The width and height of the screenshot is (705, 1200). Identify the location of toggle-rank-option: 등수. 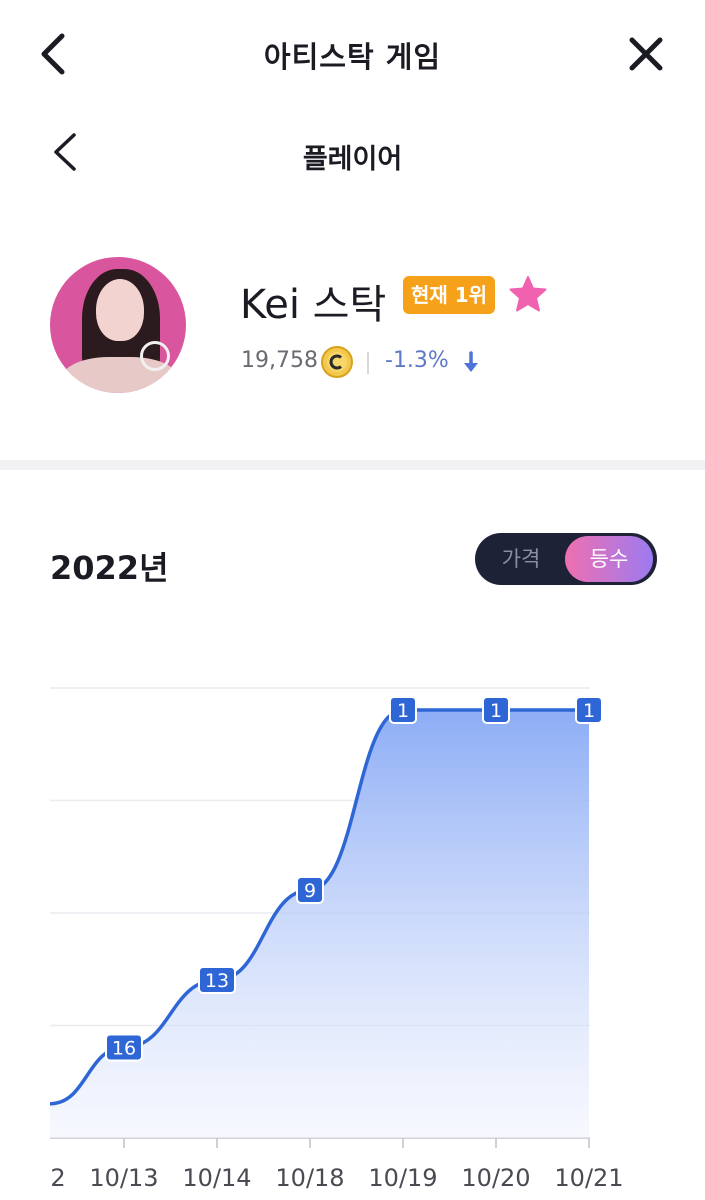
(609, 559).